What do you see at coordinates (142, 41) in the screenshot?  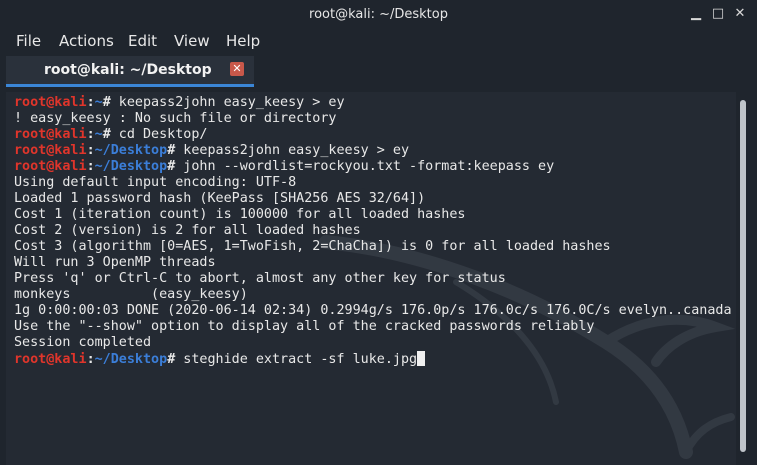 I see `menu-edit: Edit` at bounding box center [142, 41].